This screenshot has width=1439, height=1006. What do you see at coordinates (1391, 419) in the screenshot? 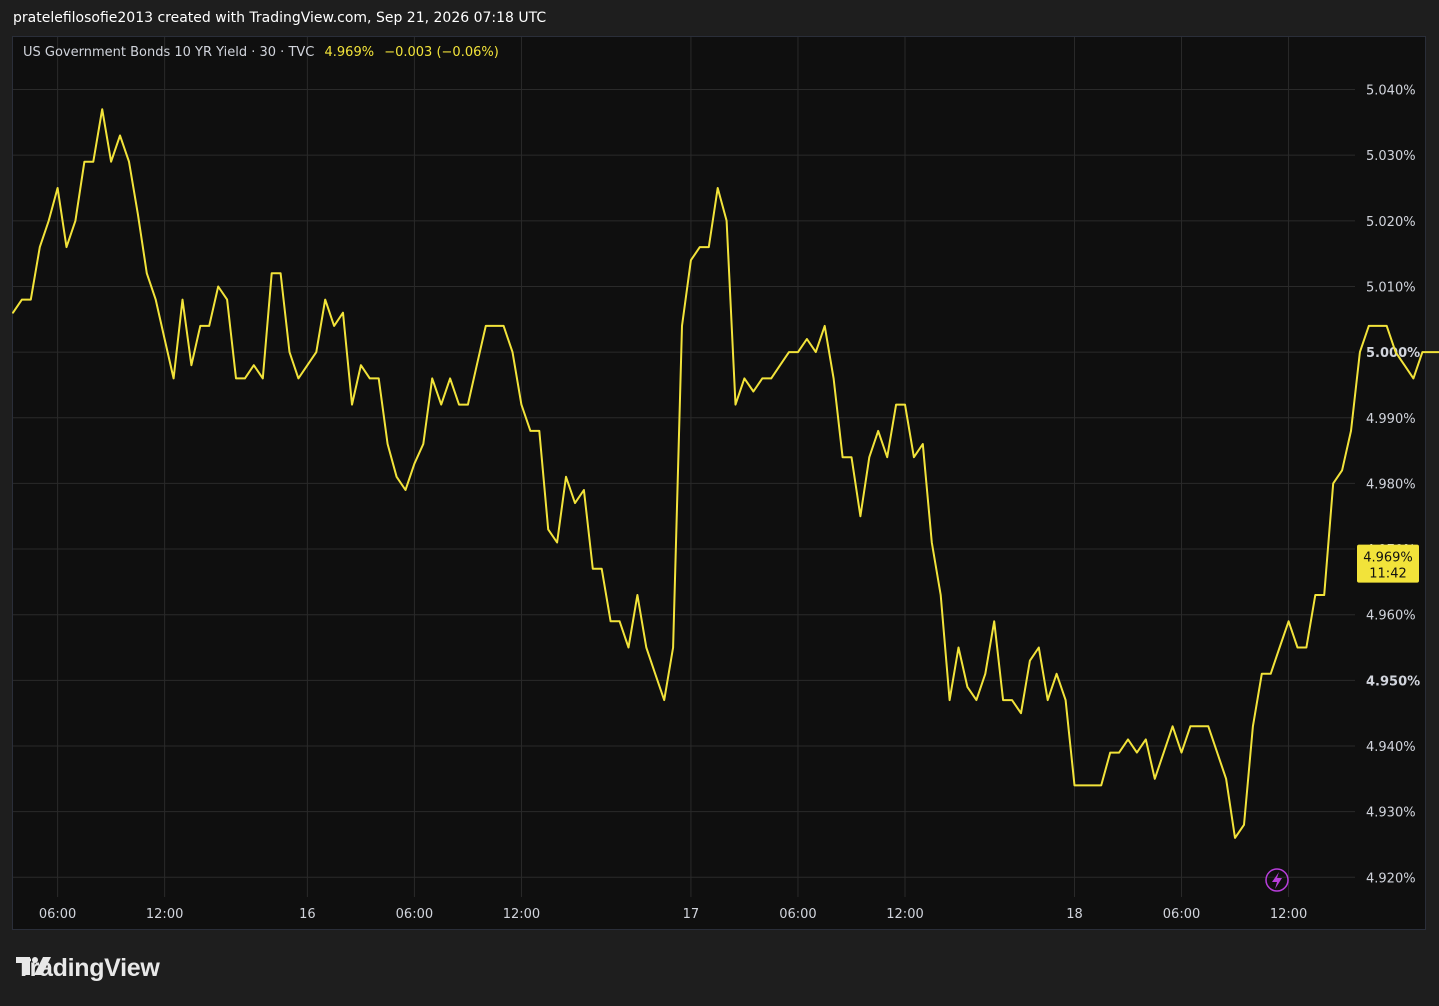
I see `y-tick-label: 4.990%` at bounding box center [1391, 419].